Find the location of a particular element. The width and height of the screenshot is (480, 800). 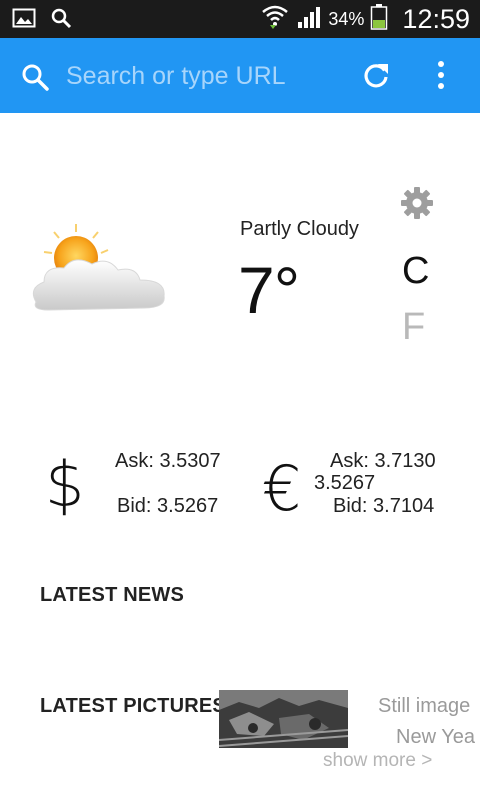

latest-news-heading: LATEST NEWS is located at coordinates (112, 595).